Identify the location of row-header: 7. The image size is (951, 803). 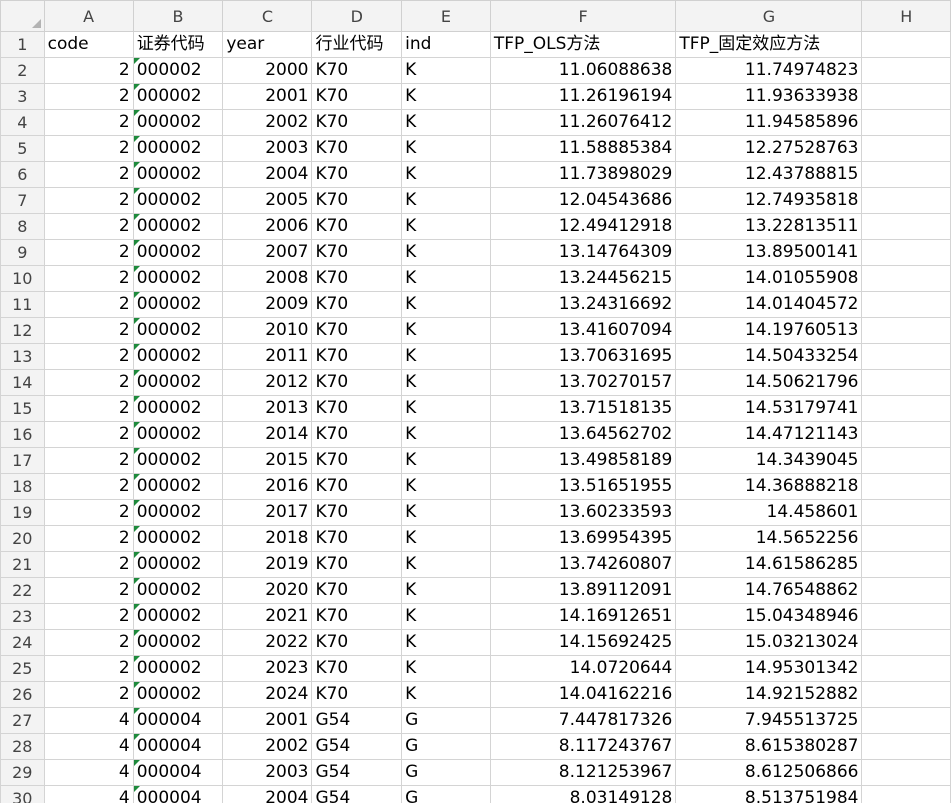
(22, 200).